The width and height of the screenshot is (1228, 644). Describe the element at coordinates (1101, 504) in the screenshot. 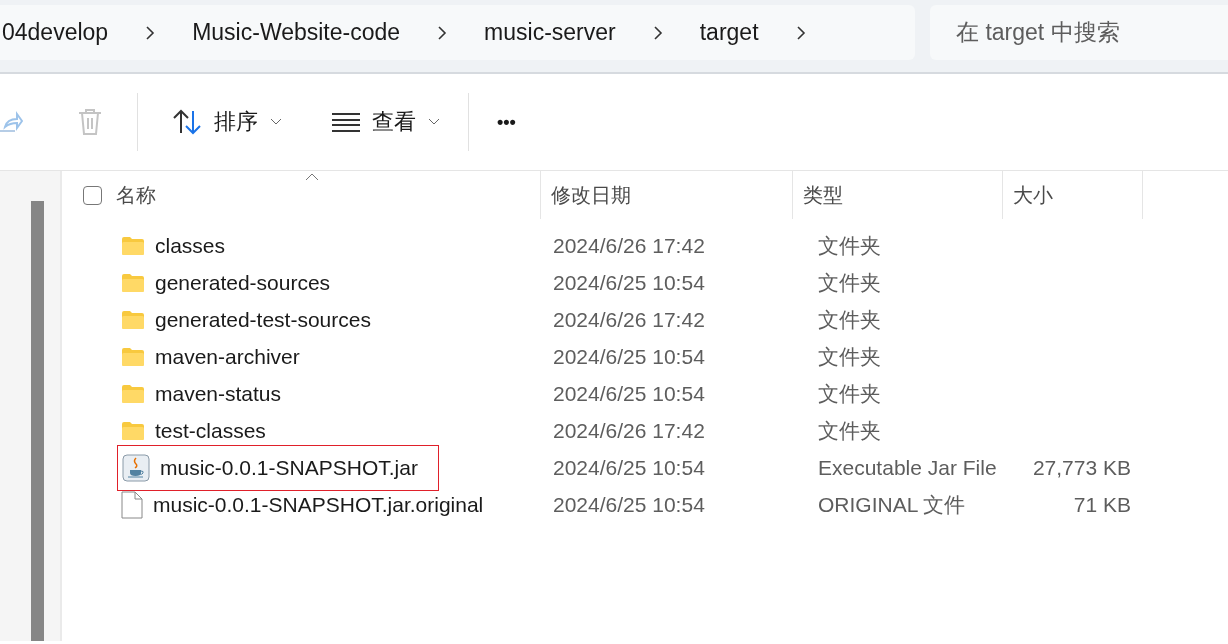

I see `size-cell-text: 71 KB` at that location.